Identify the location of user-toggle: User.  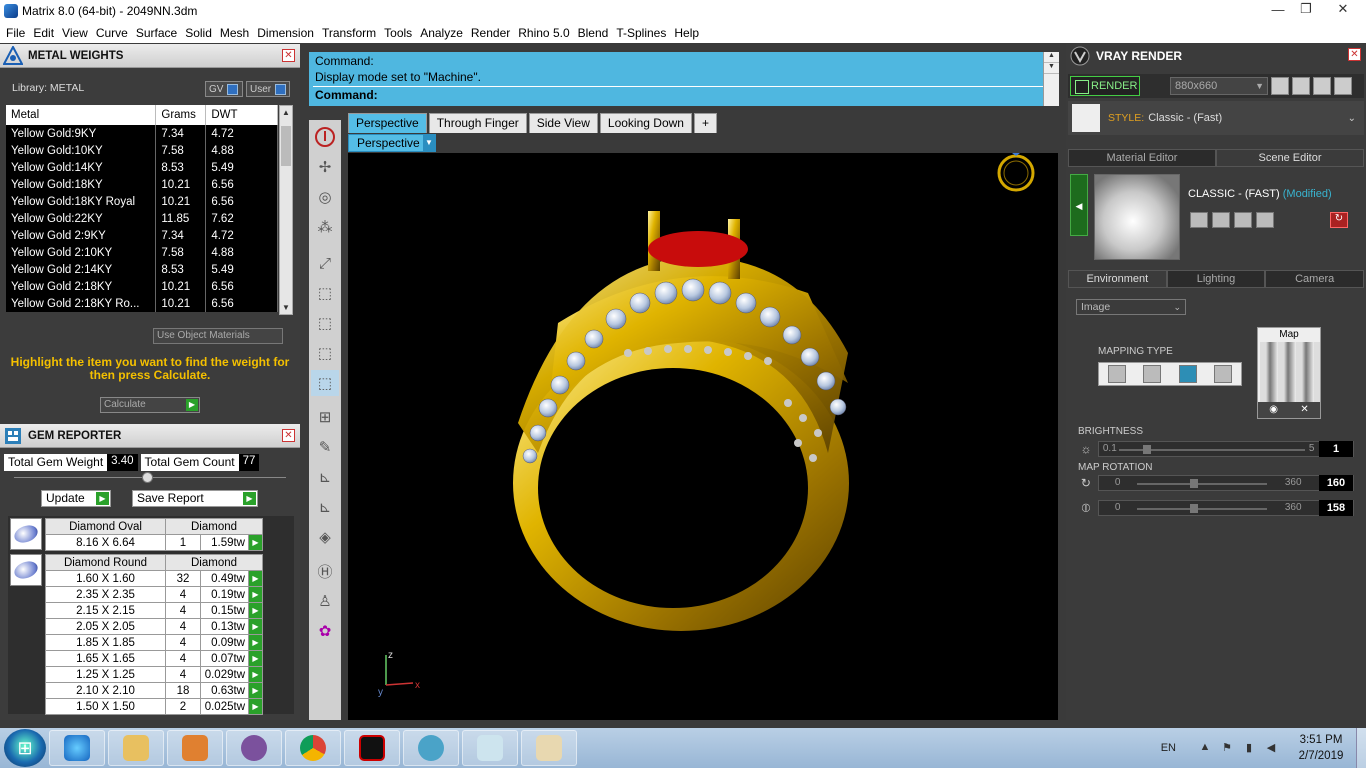
(268, 89).